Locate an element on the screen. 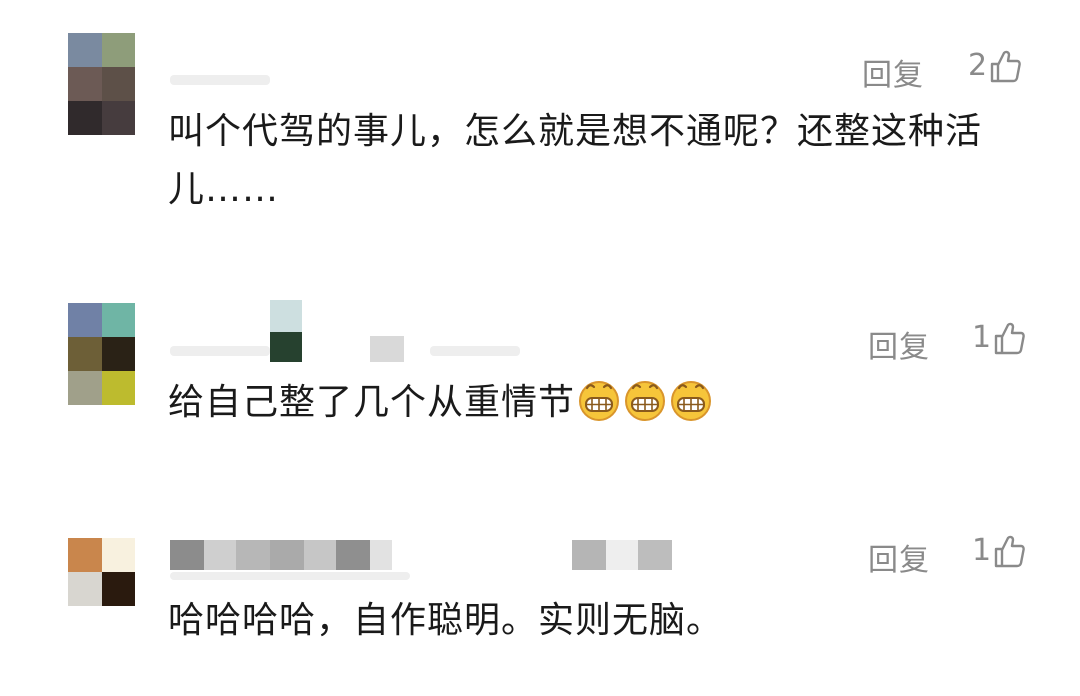  username-redacted is located at coordinates (425, 555).